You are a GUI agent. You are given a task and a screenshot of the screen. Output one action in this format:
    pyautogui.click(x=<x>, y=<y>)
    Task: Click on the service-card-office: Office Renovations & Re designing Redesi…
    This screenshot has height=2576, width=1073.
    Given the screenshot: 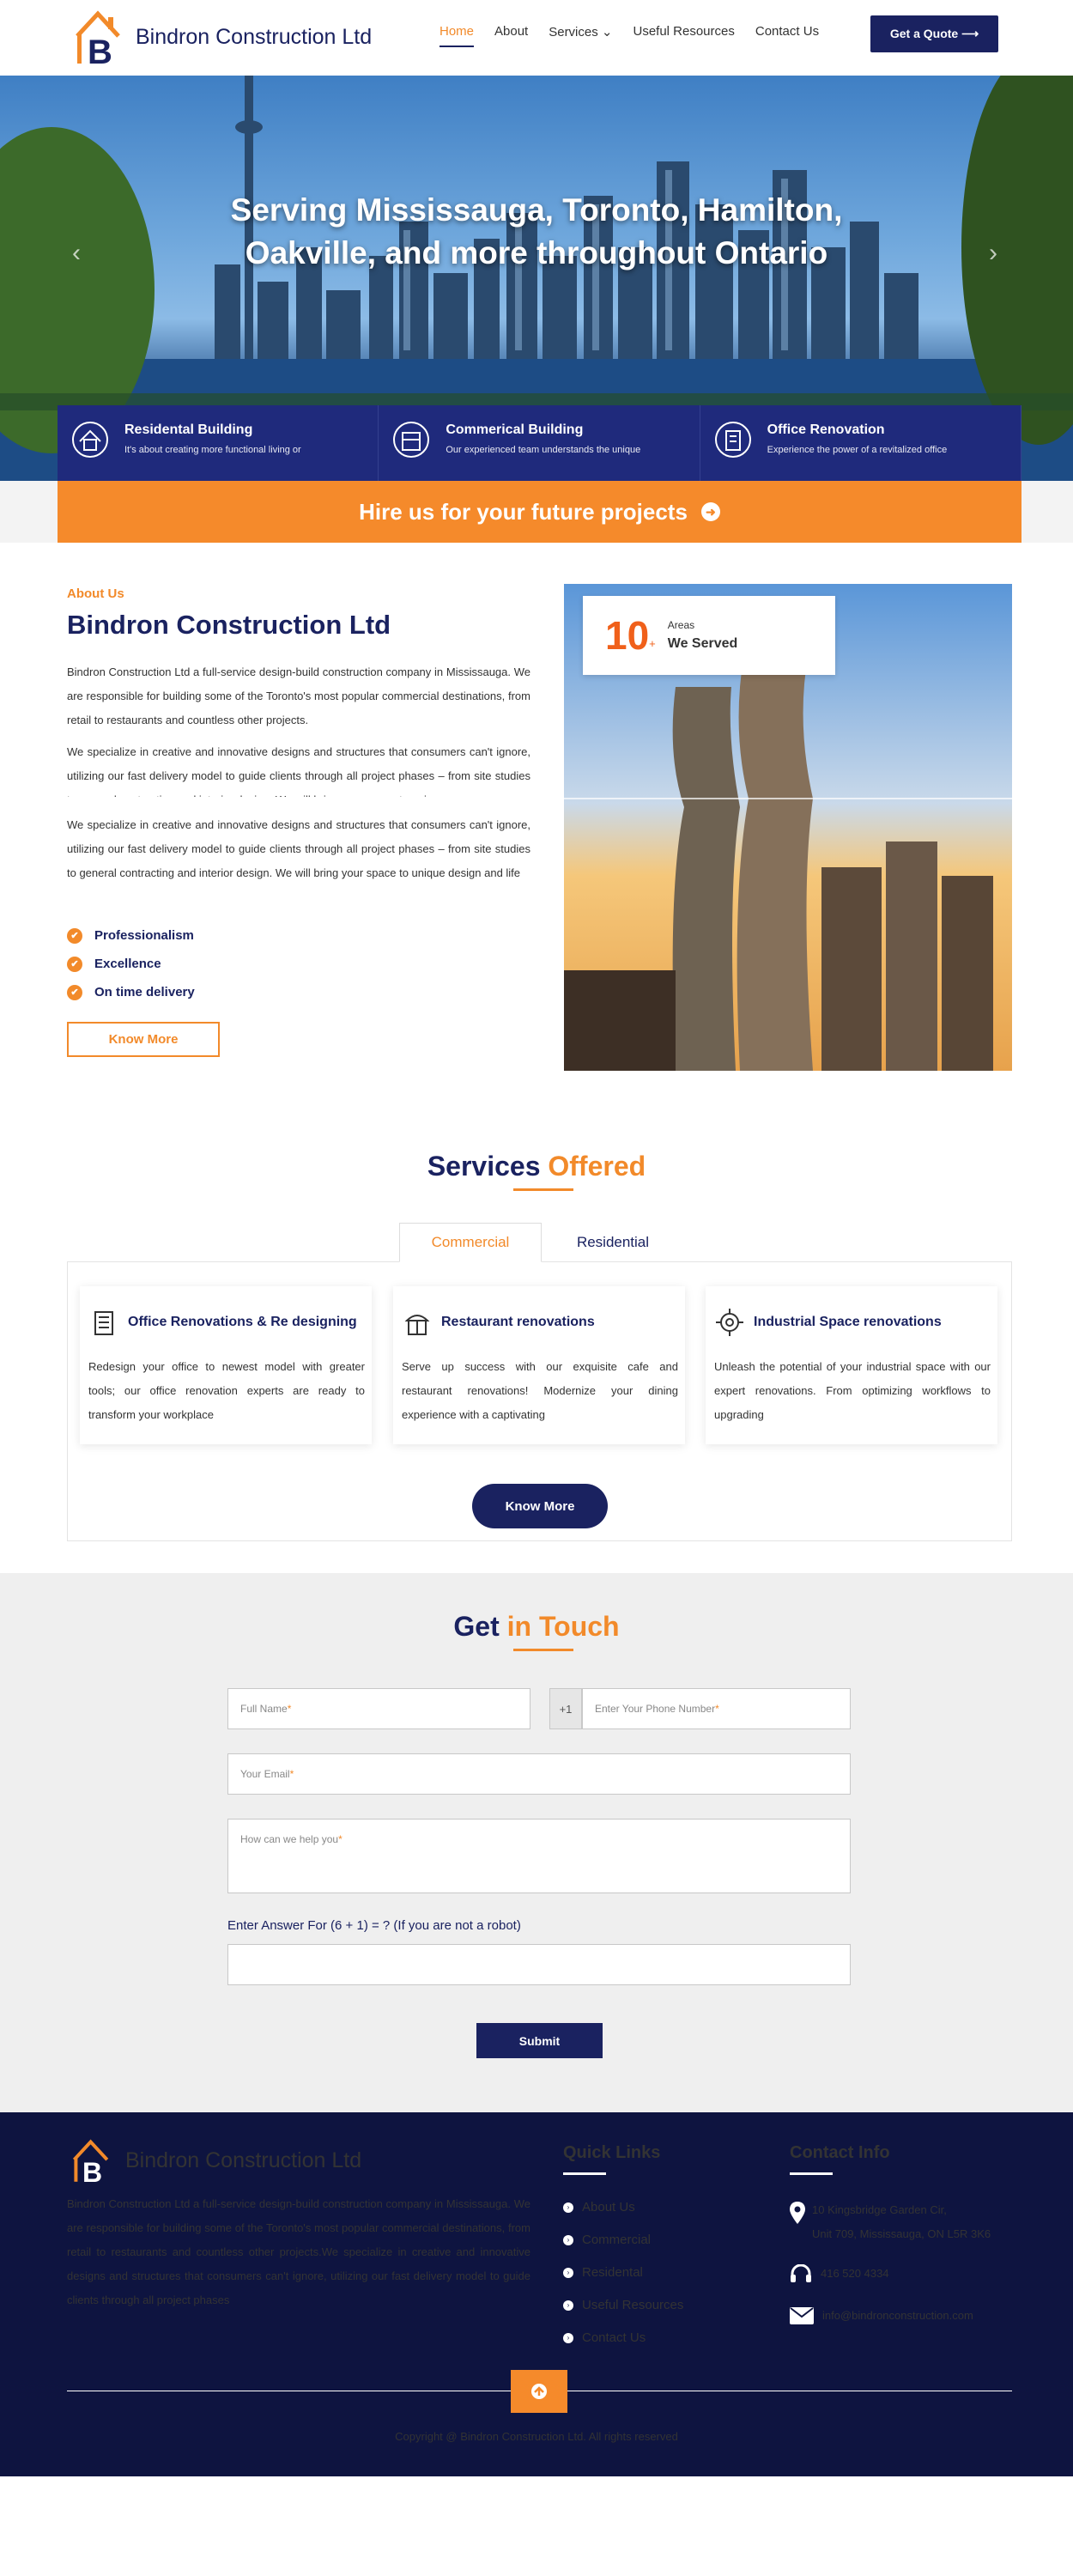 What is the action you would take?
    pyautogui.click(x=226, y=1365)
    